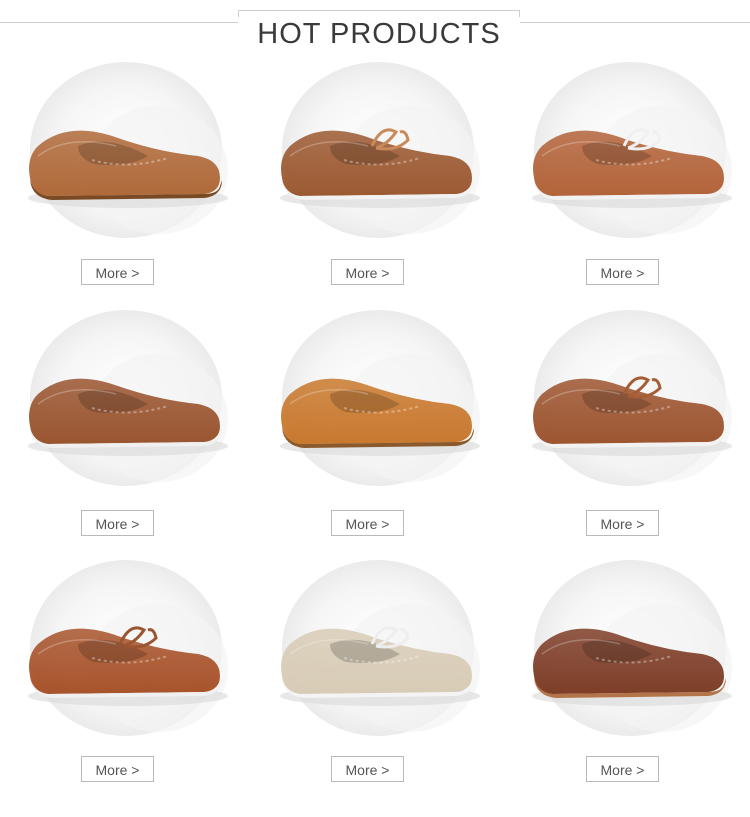 The image size is (750, 817). Describe the element at coordinates (379, 34) in the screenshot. I see `page-title: HOT PRODUCTS` at that location.